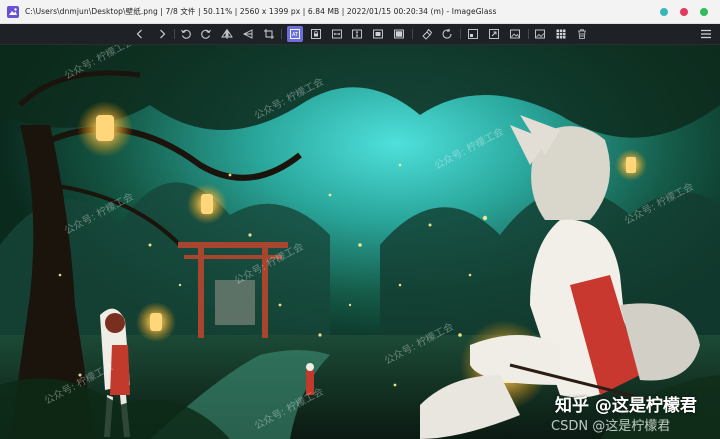  Describe the element at coordinates (704, 11) in the screenshot. I see `maximize-button` at that location.